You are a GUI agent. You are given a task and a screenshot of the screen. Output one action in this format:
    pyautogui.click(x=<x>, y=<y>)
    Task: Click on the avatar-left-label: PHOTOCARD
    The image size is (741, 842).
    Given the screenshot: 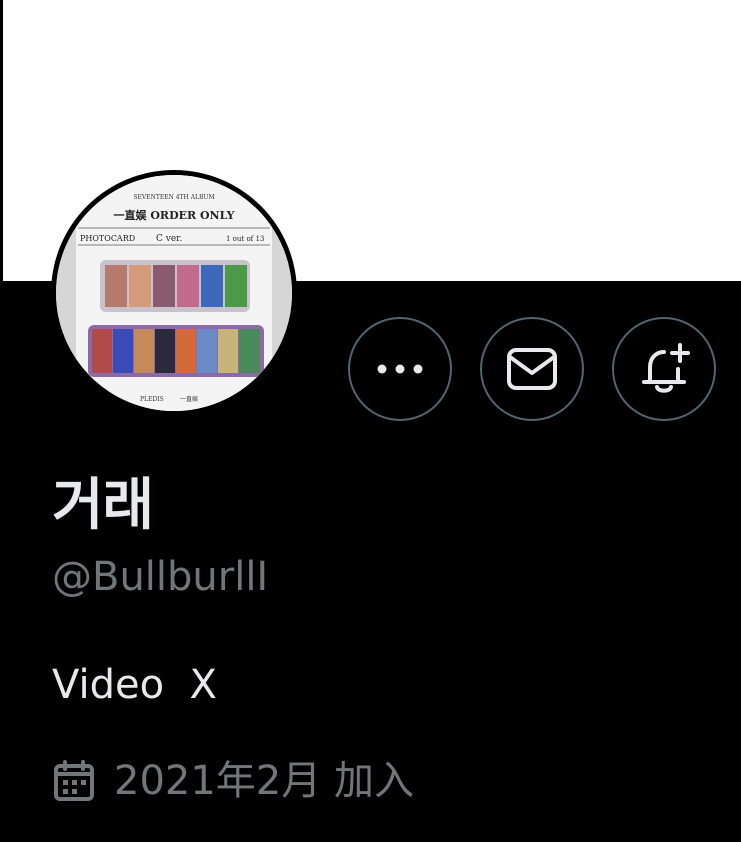 What is the action you would take?
    pyautogui.click(x=107, y=238)
    